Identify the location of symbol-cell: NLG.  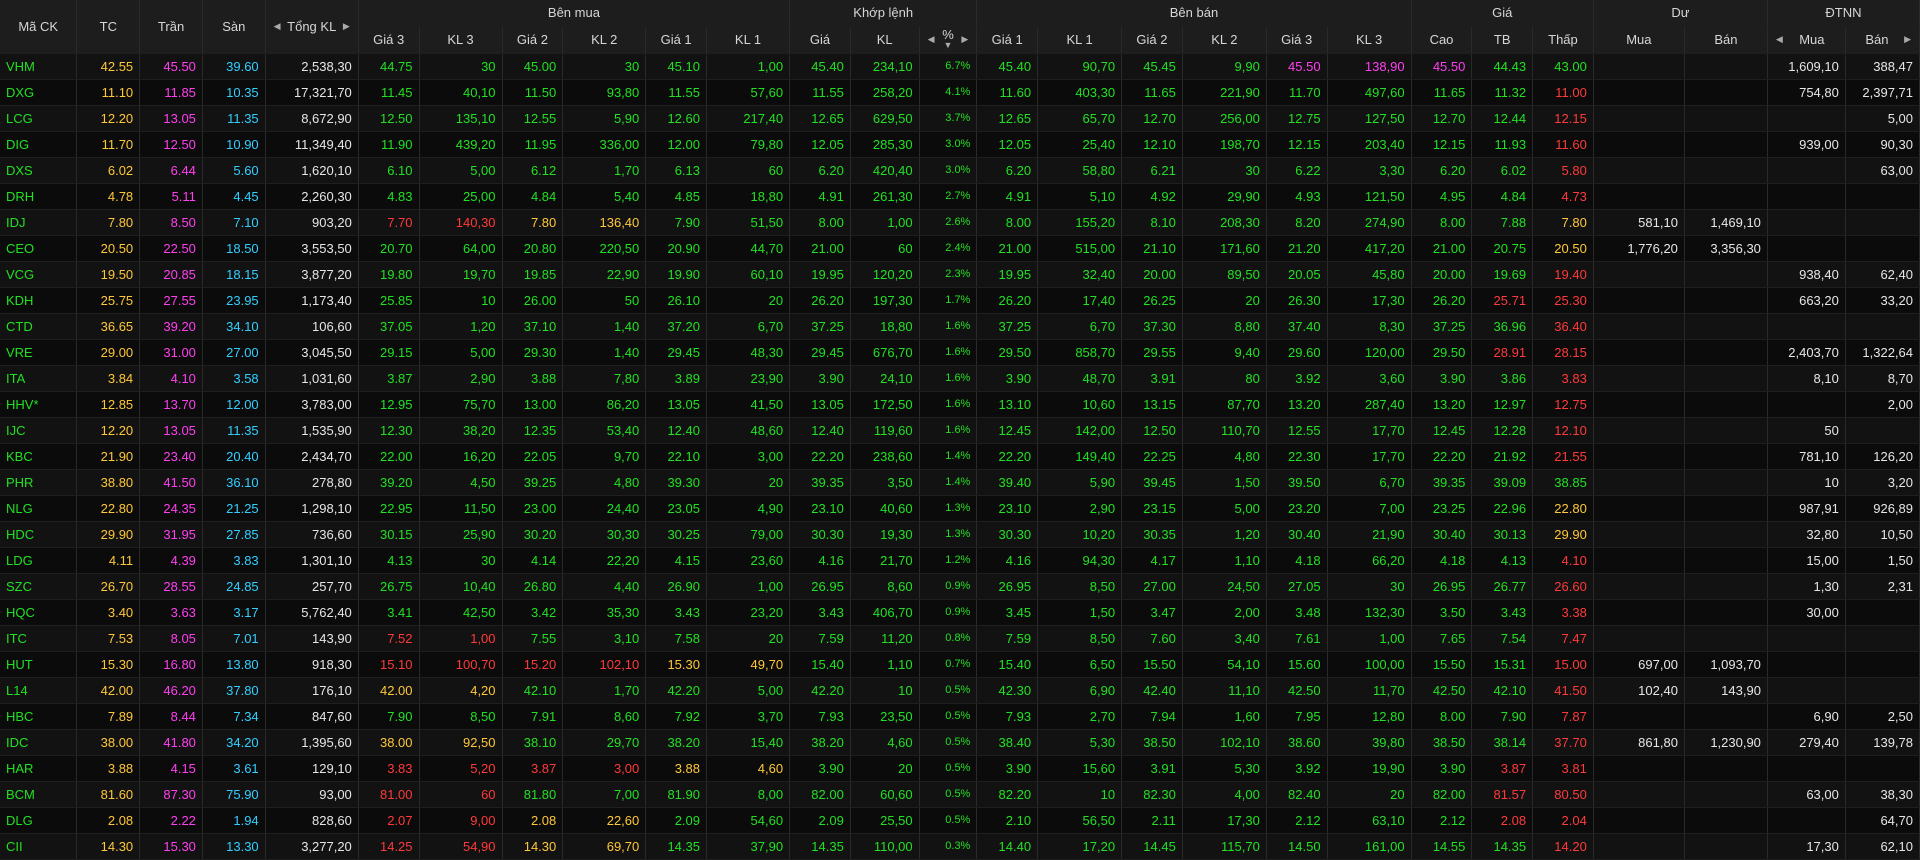
(39, 508).